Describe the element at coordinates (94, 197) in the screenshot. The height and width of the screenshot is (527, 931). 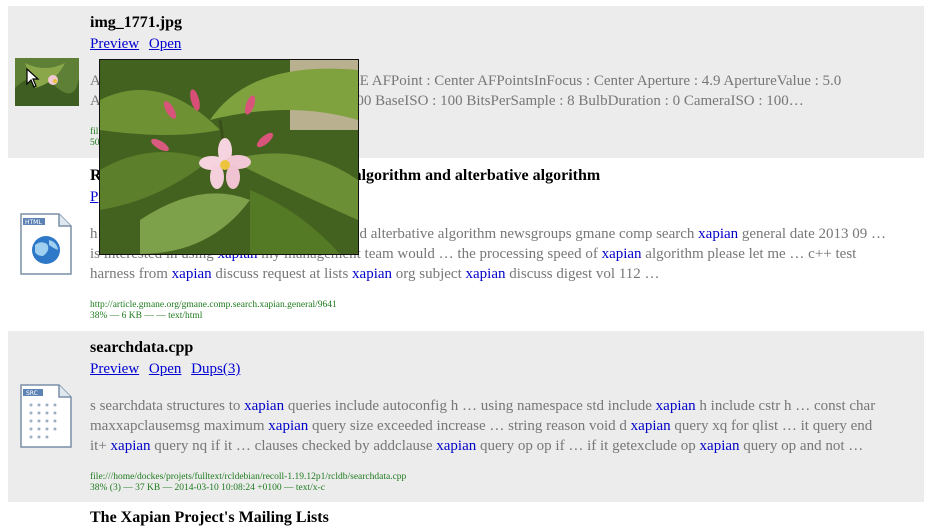
I see `preview-link: P` at that location.